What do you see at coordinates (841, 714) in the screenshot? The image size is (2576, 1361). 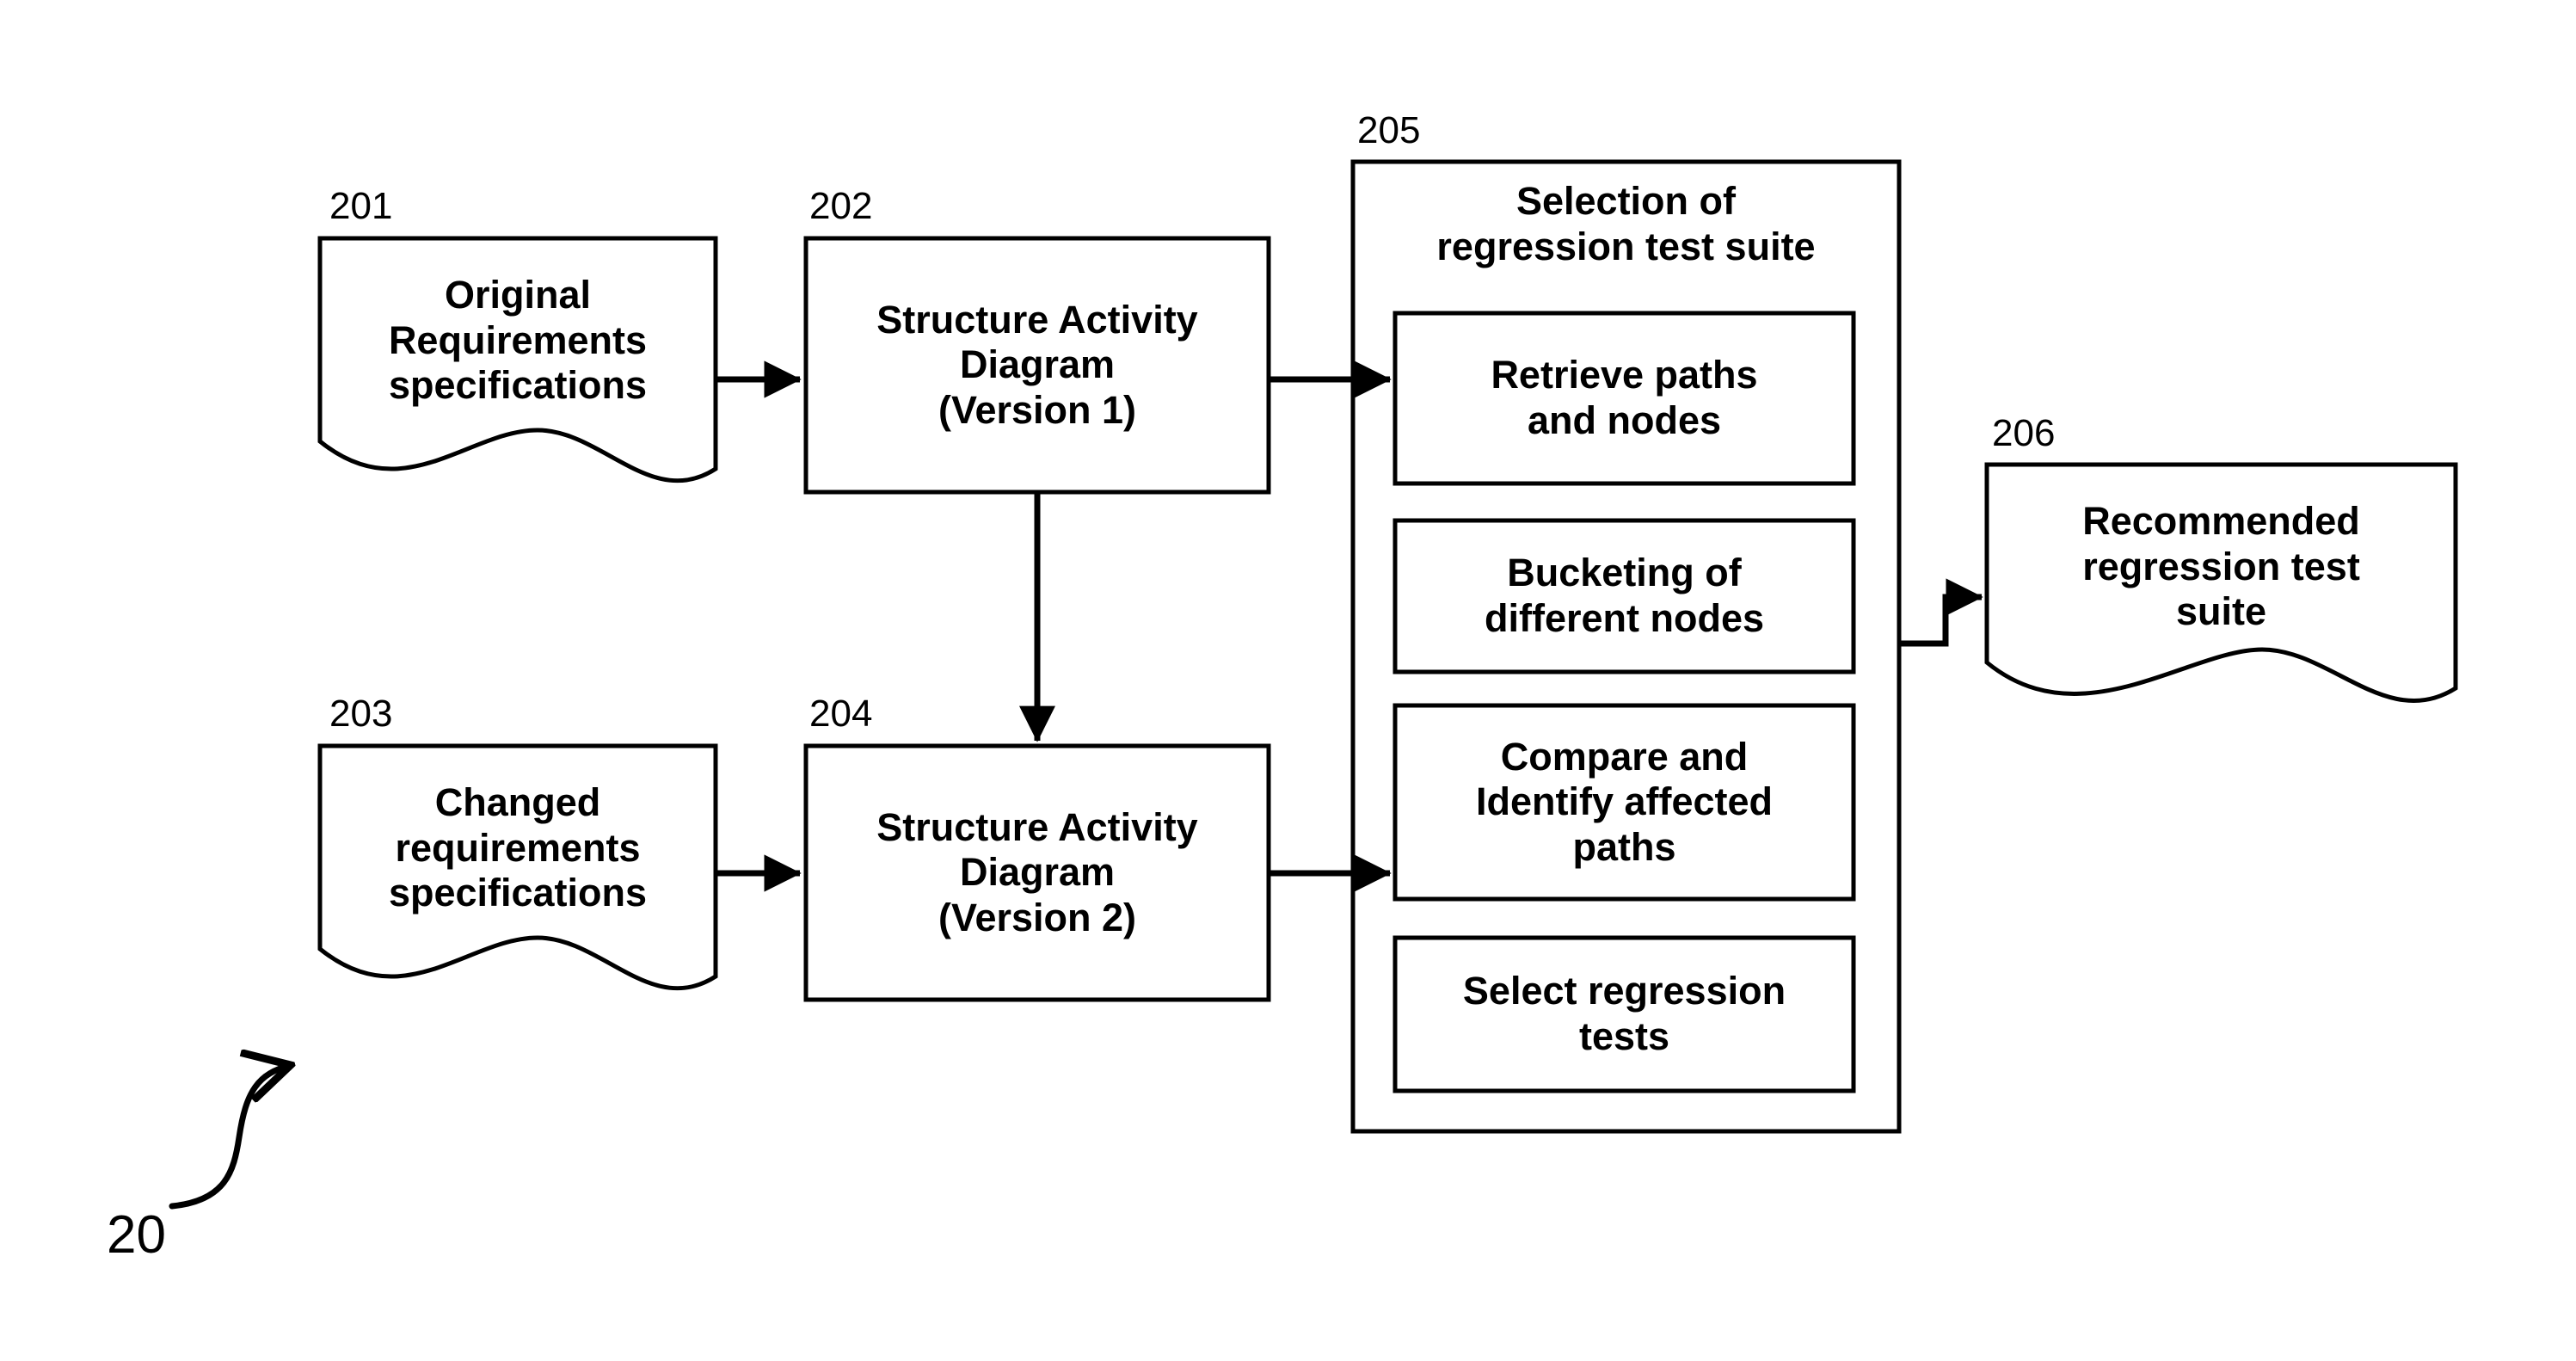 I see `ref-number-204: 204` at bounding box center [841, 714].